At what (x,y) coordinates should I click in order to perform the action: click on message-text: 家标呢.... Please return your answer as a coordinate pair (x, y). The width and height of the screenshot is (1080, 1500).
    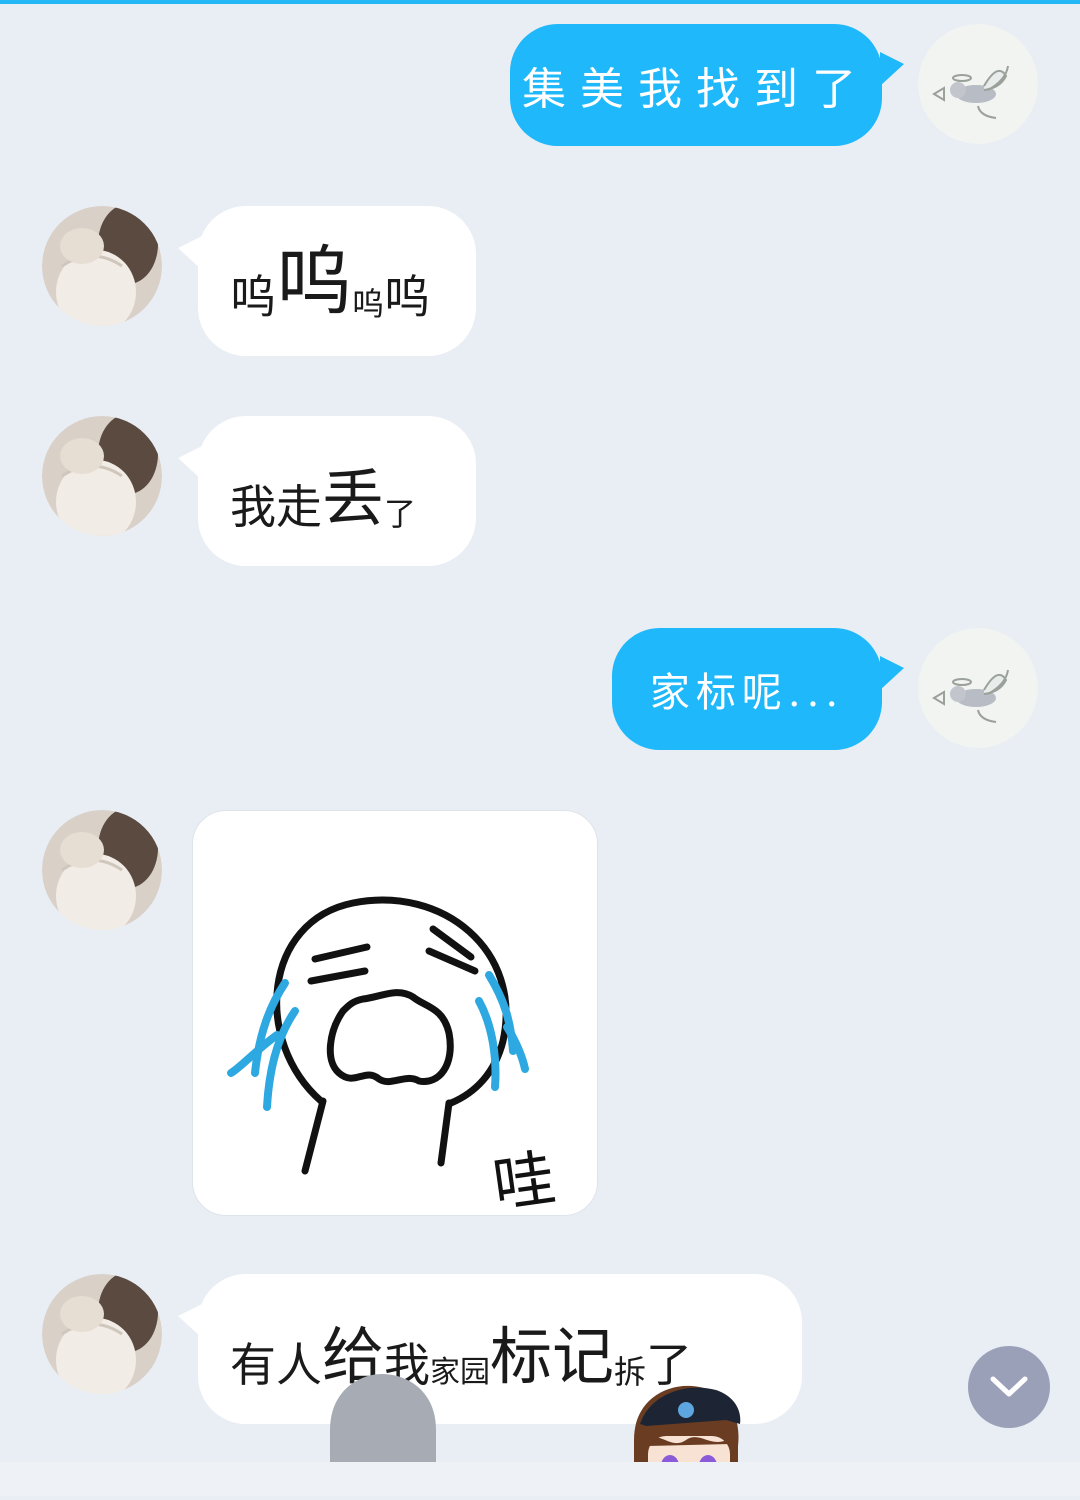
    Looking at the image, I should click on (747, 693).